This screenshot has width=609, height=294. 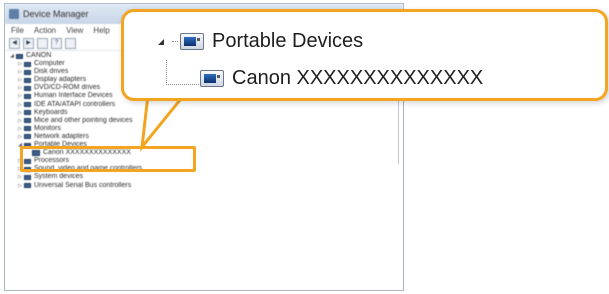 I want to click on tree-connector, so click(x=175, y=41).